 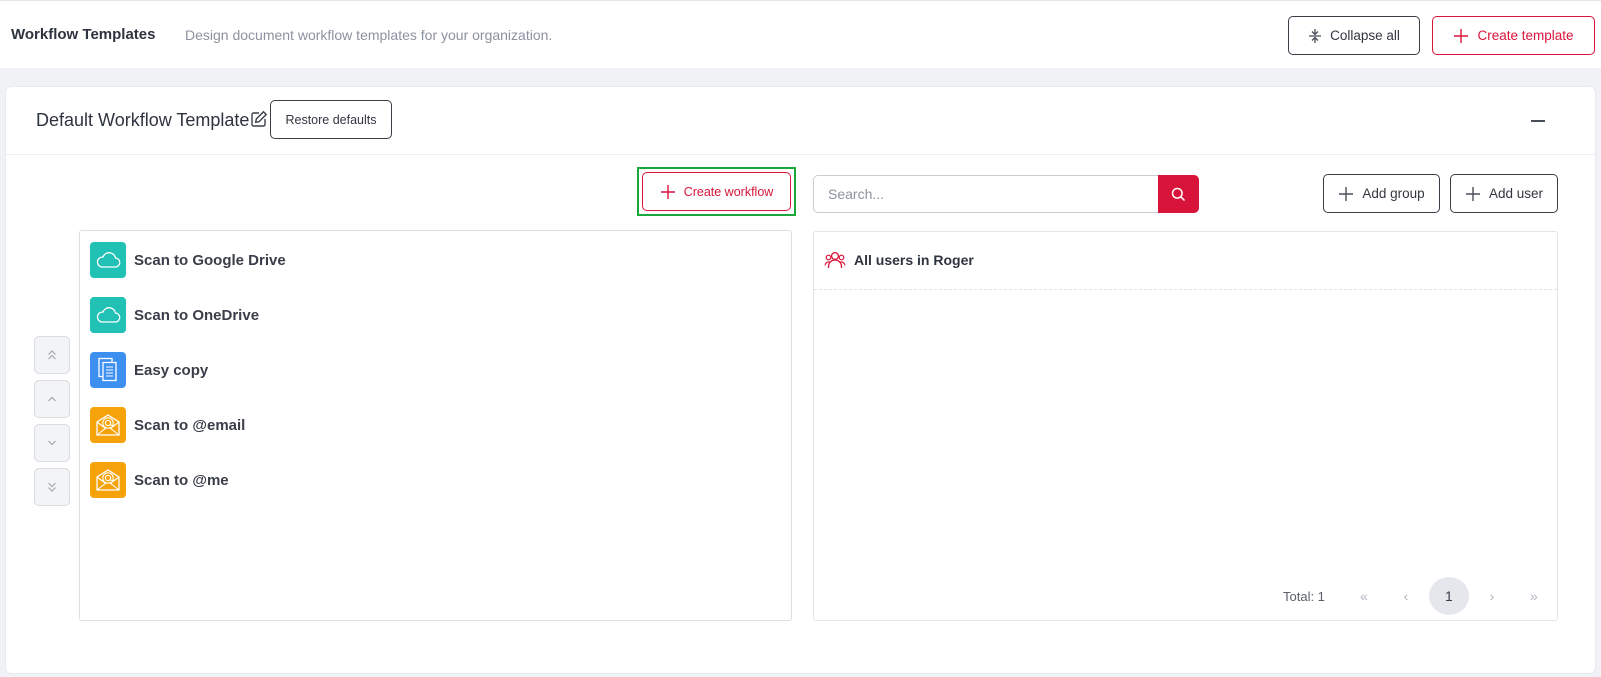 I want to click on users-group-icon, so click(x=835, y=259).